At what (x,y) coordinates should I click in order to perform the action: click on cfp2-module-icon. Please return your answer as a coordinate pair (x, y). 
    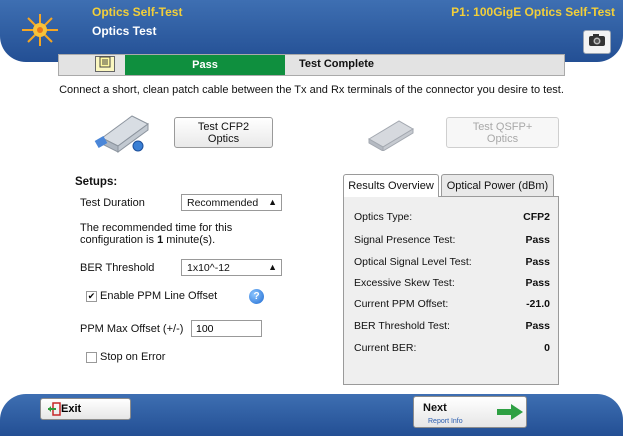
    Looking at the image, I should click on (121, 135).